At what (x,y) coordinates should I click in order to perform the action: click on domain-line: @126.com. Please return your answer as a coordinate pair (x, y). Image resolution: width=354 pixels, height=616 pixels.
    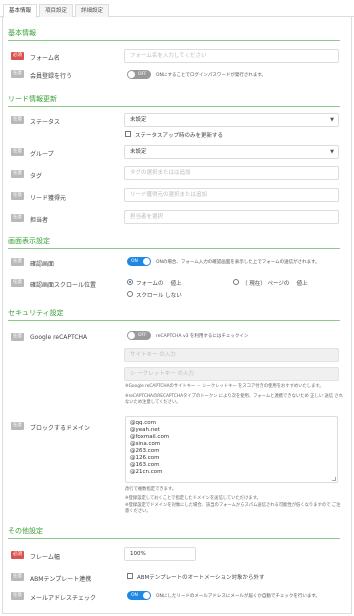
    Looking at the image, I should click on (145, 458).